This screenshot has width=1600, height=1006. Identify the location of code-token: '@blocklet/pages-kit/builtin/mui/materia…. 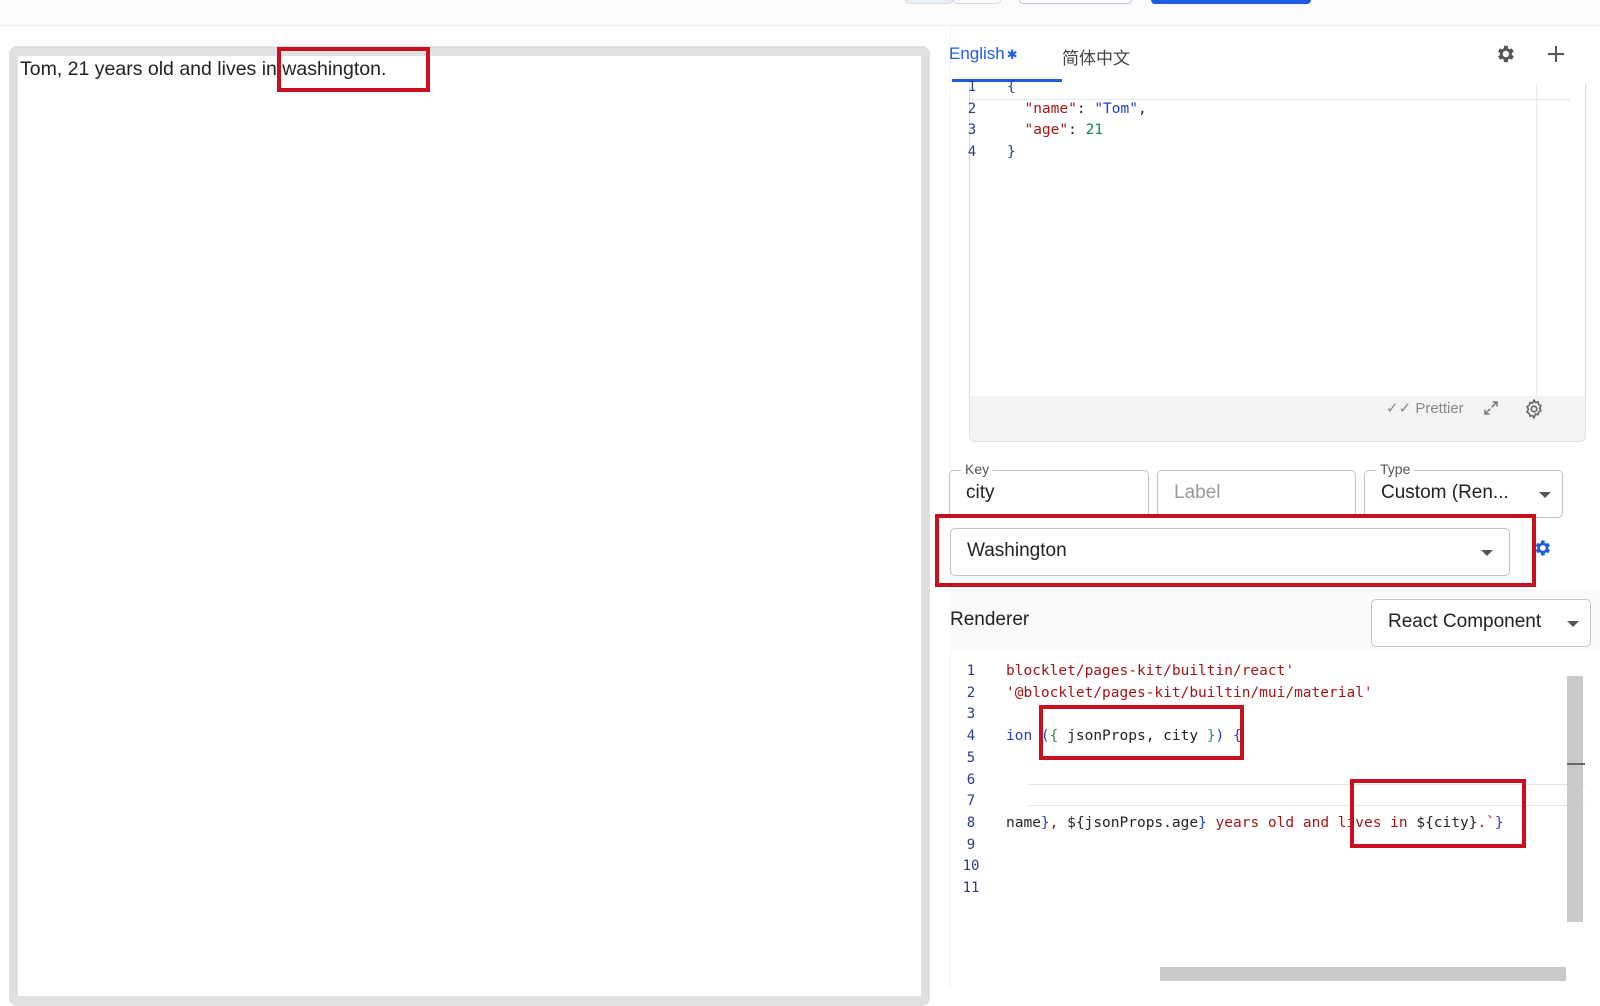
(1189, 692).